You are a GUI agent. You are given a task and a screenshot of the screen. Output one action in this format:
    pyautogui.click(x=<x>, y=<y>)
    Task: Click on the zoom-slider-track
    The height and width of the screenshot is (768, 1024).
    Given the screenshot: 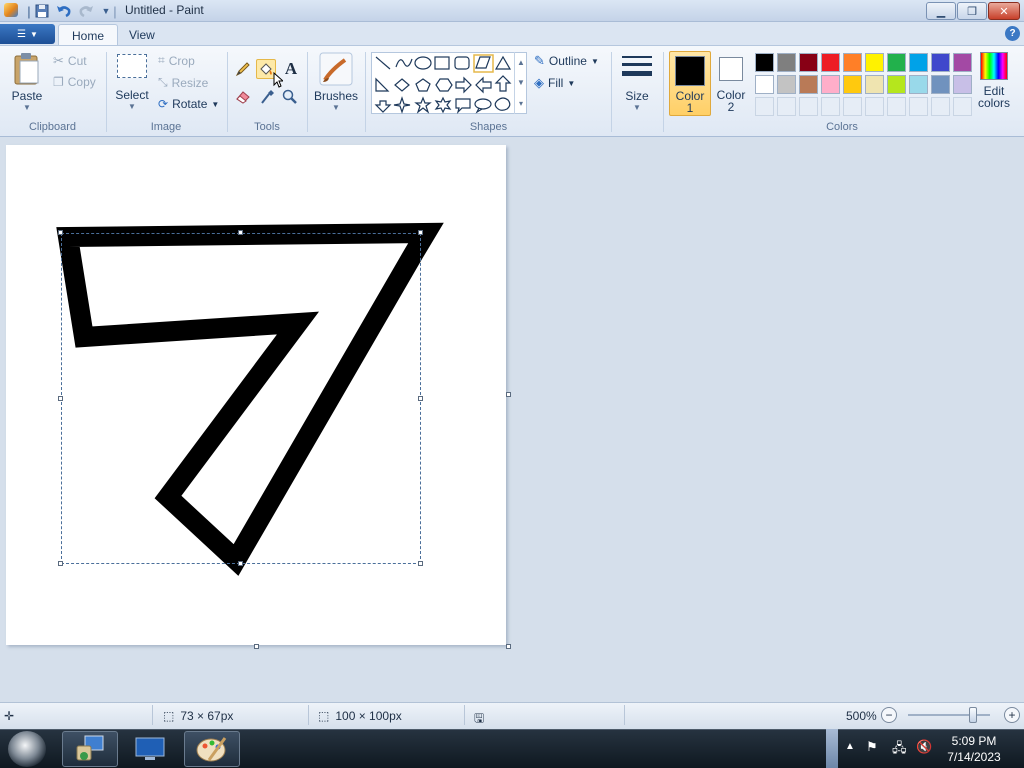 What is the action you would take?
    pyautogui.click(x=949, y=715)
    